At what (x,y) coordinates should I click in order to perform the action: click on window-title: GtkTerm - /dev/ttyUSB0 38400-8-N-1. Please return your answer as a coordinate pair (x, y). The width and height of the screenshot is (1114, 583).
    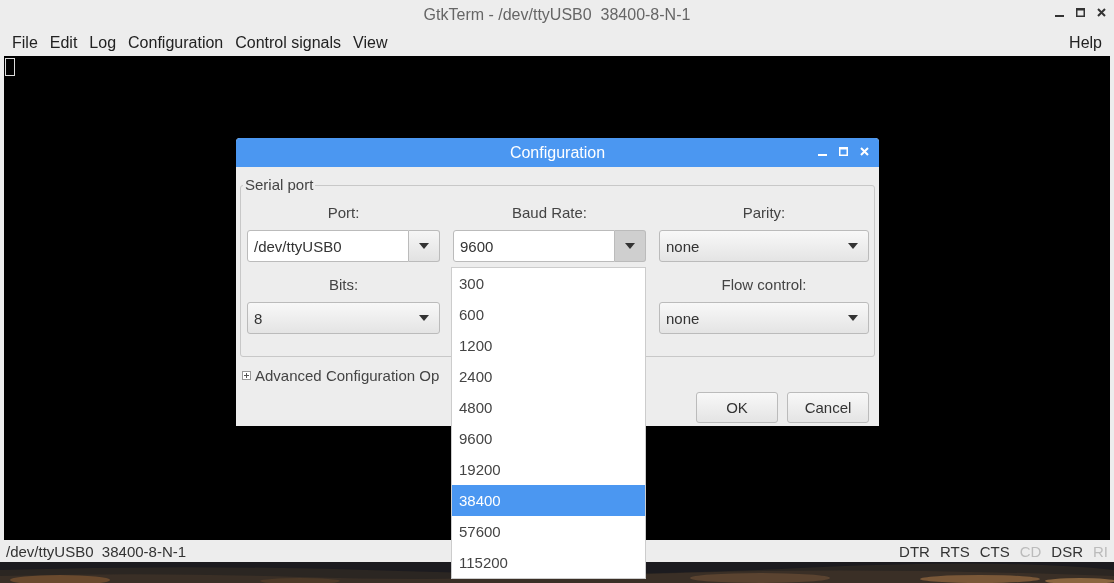
    Looking at the image, I should click on (557, 15).